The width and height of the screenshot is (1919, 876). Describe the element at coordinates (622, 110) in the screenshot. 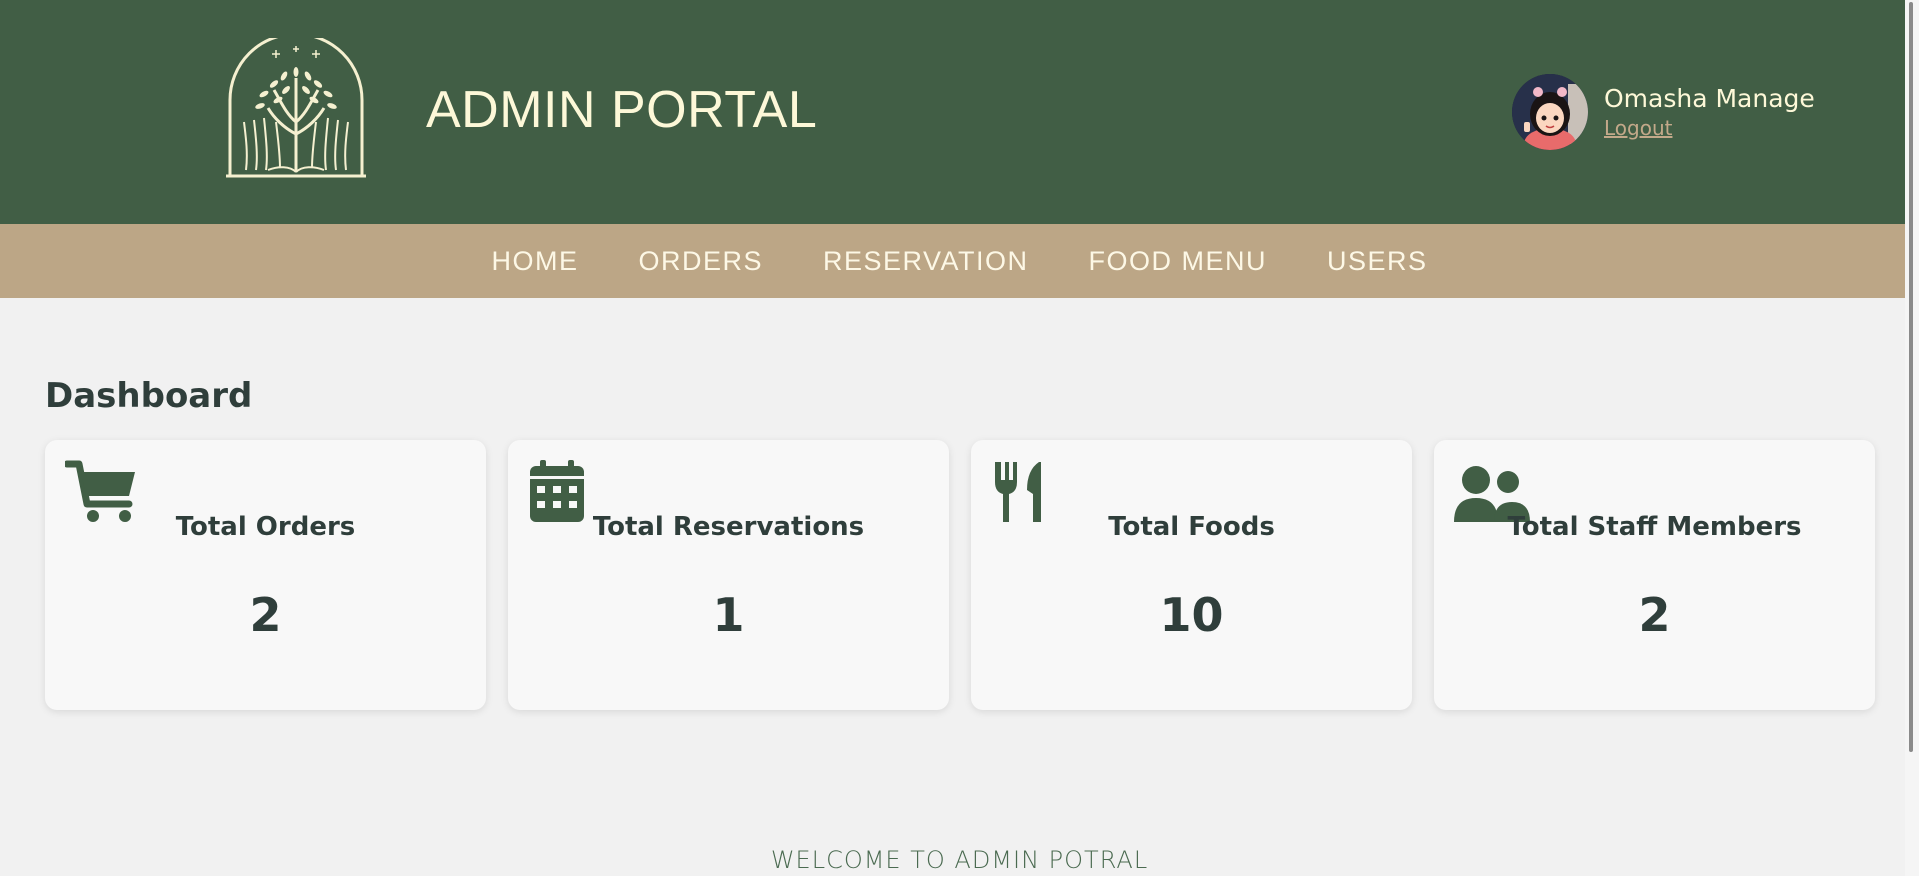

I see `page-title: ADMIN PORTAL` at that location.